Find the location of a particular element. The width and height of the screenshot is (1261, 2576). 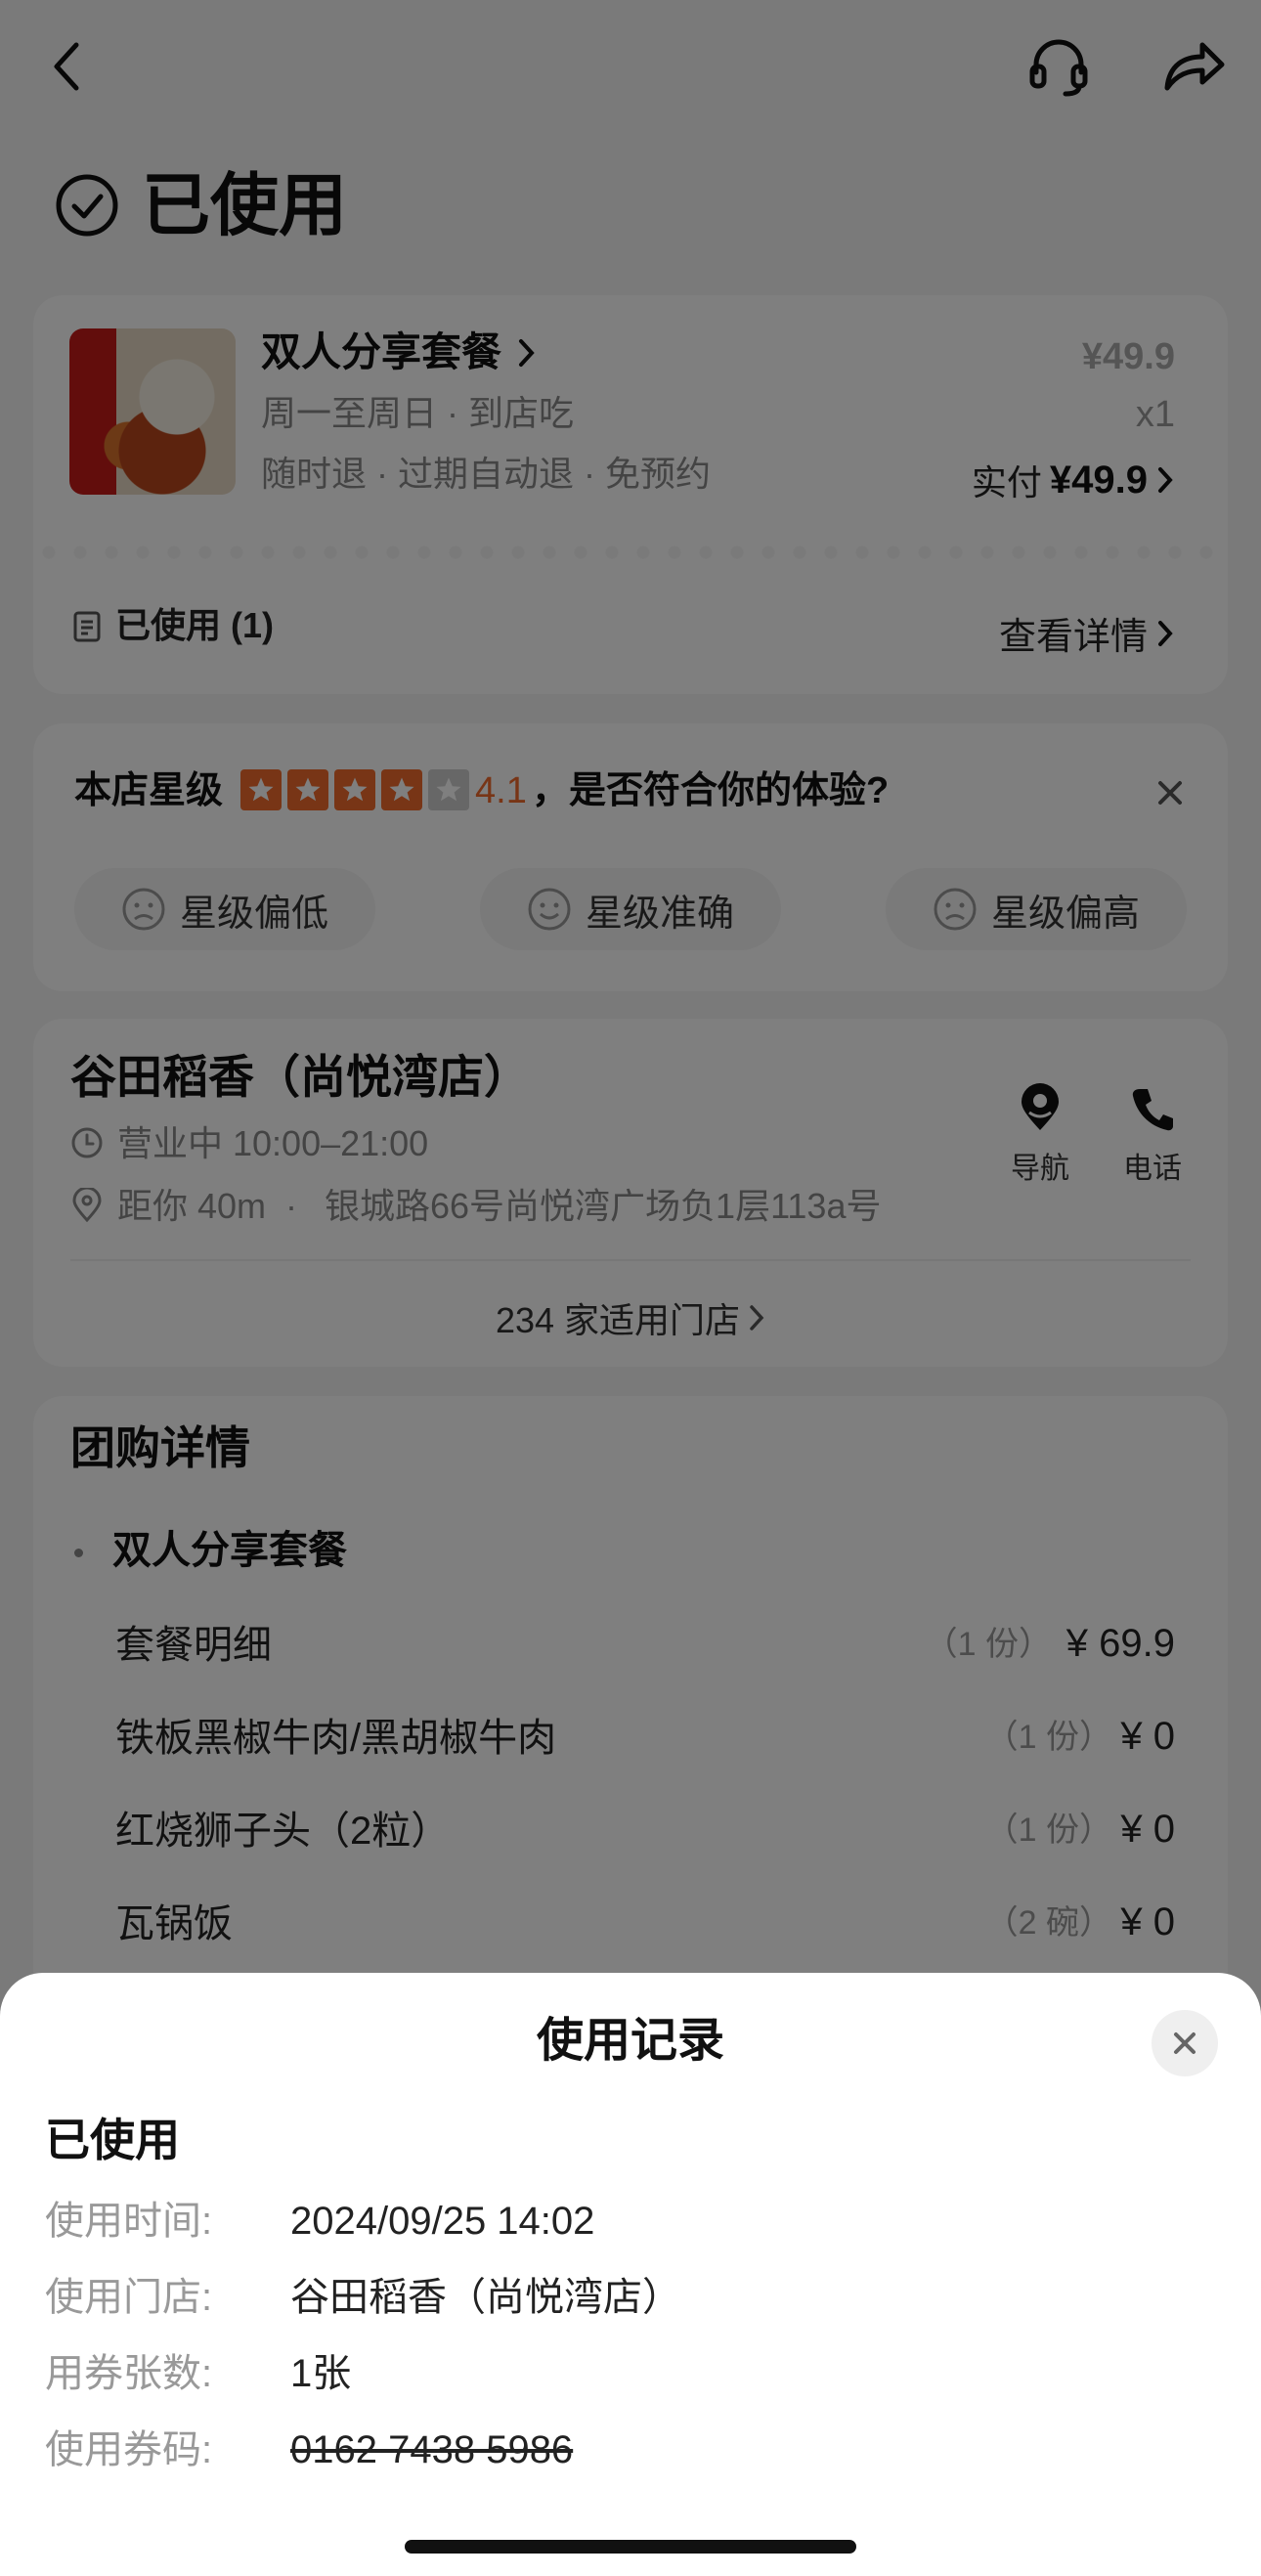

sheet-title: 使用记录 is located at coordinates (630, 2041).